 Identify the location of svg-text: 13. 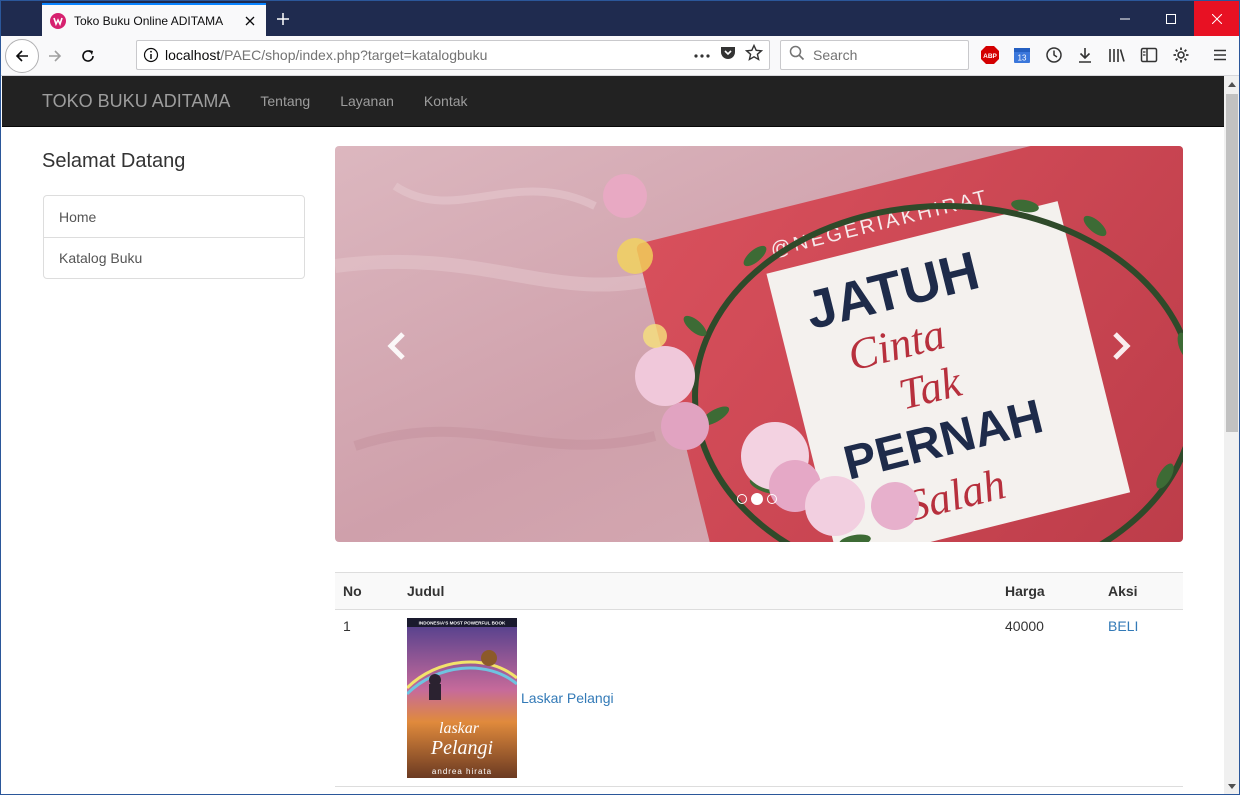
(1022, 58).